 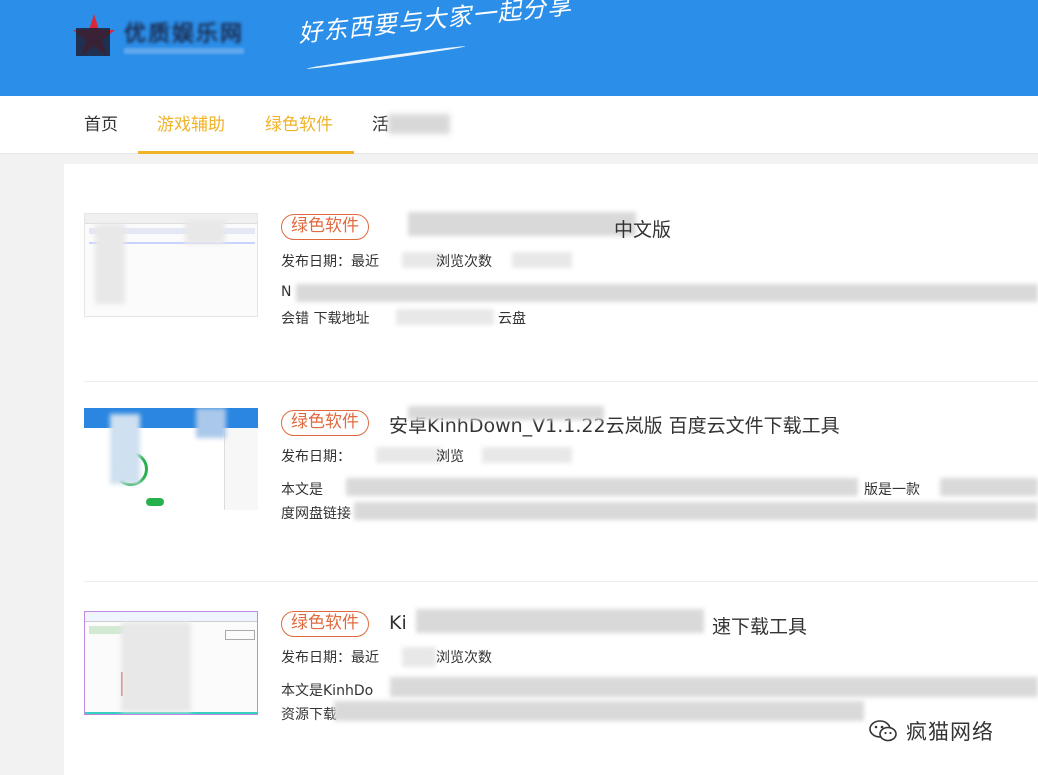 I want to click on wechat-watermark: 疯猫网络, so click(x=931, y=731).